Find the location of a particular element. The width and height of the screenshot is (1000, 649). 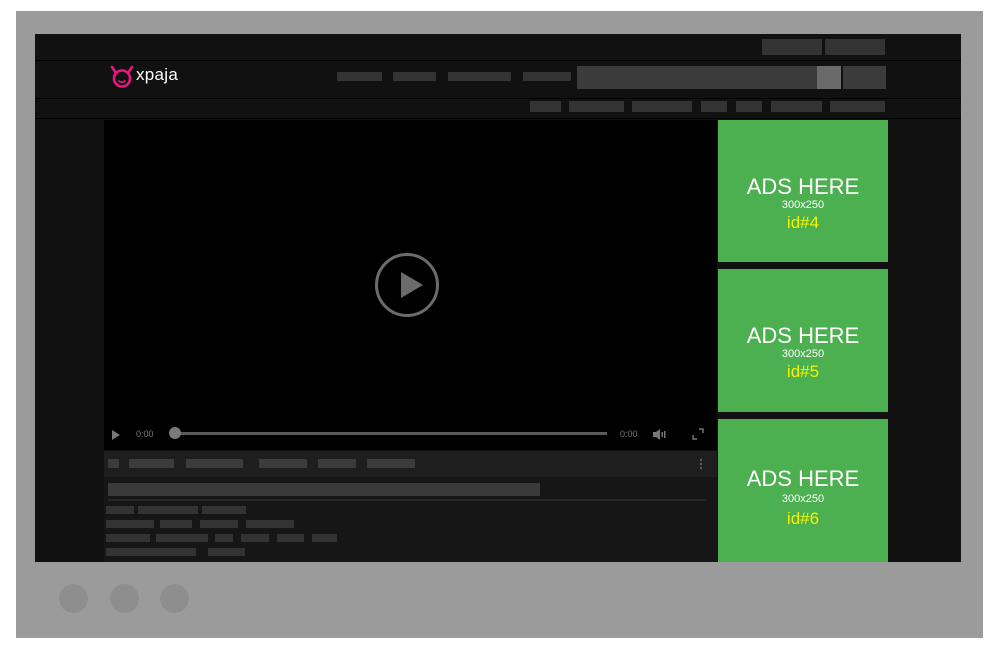

site-logo: xpaja is located at coordinates (154, 77).